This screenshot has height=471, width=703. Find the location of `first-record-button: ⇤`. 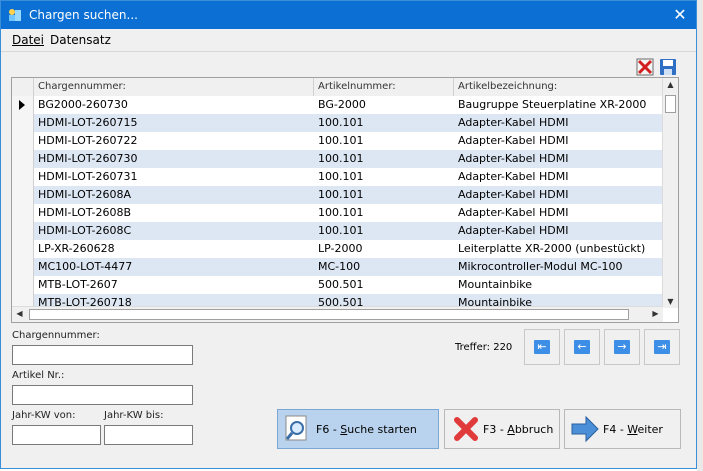

first-record-button: ⇤ is located at coordinates (542, 347).